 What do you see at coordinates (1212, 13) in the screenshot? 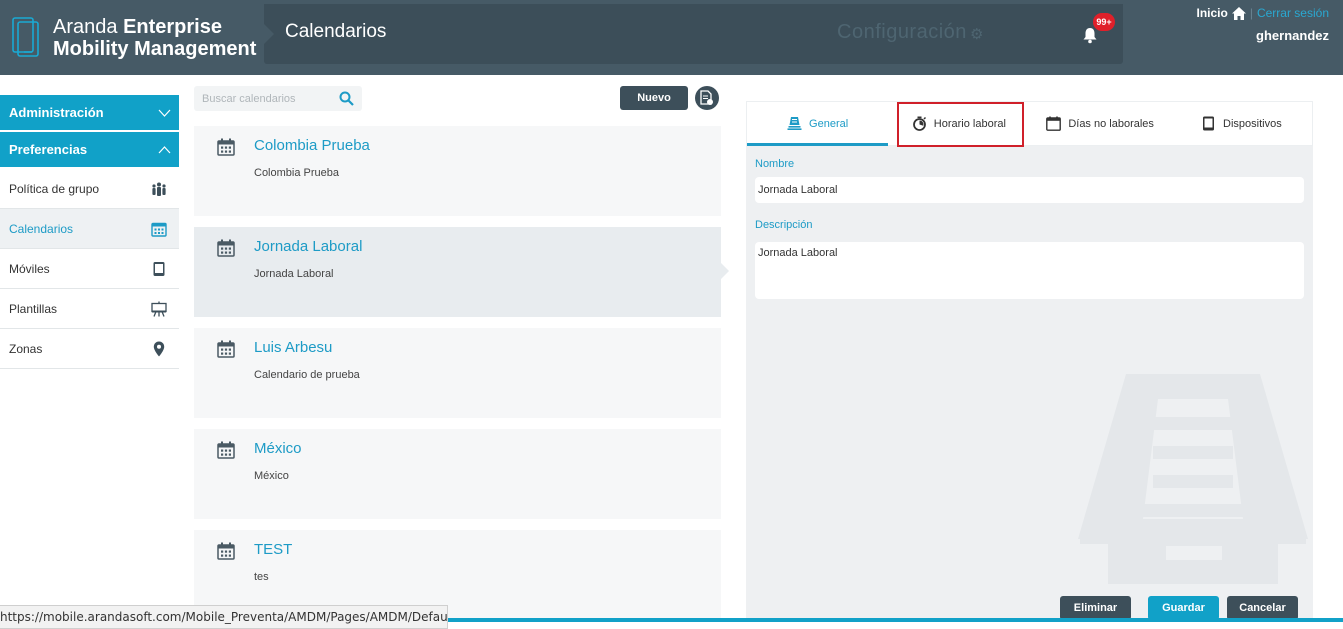
I see `inicio-link: Inicio` at bounding box center [1212, 13].